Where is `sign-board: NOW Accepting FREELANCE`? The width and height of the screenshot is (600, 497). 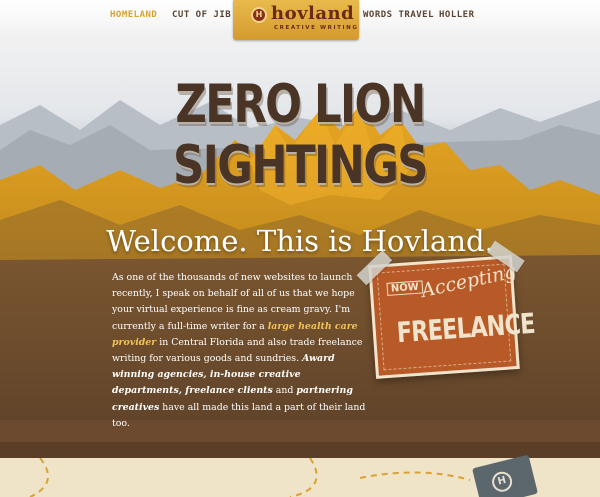
sign-board: NOW Accepting FREELANCE is located at coordinates (452, 317).